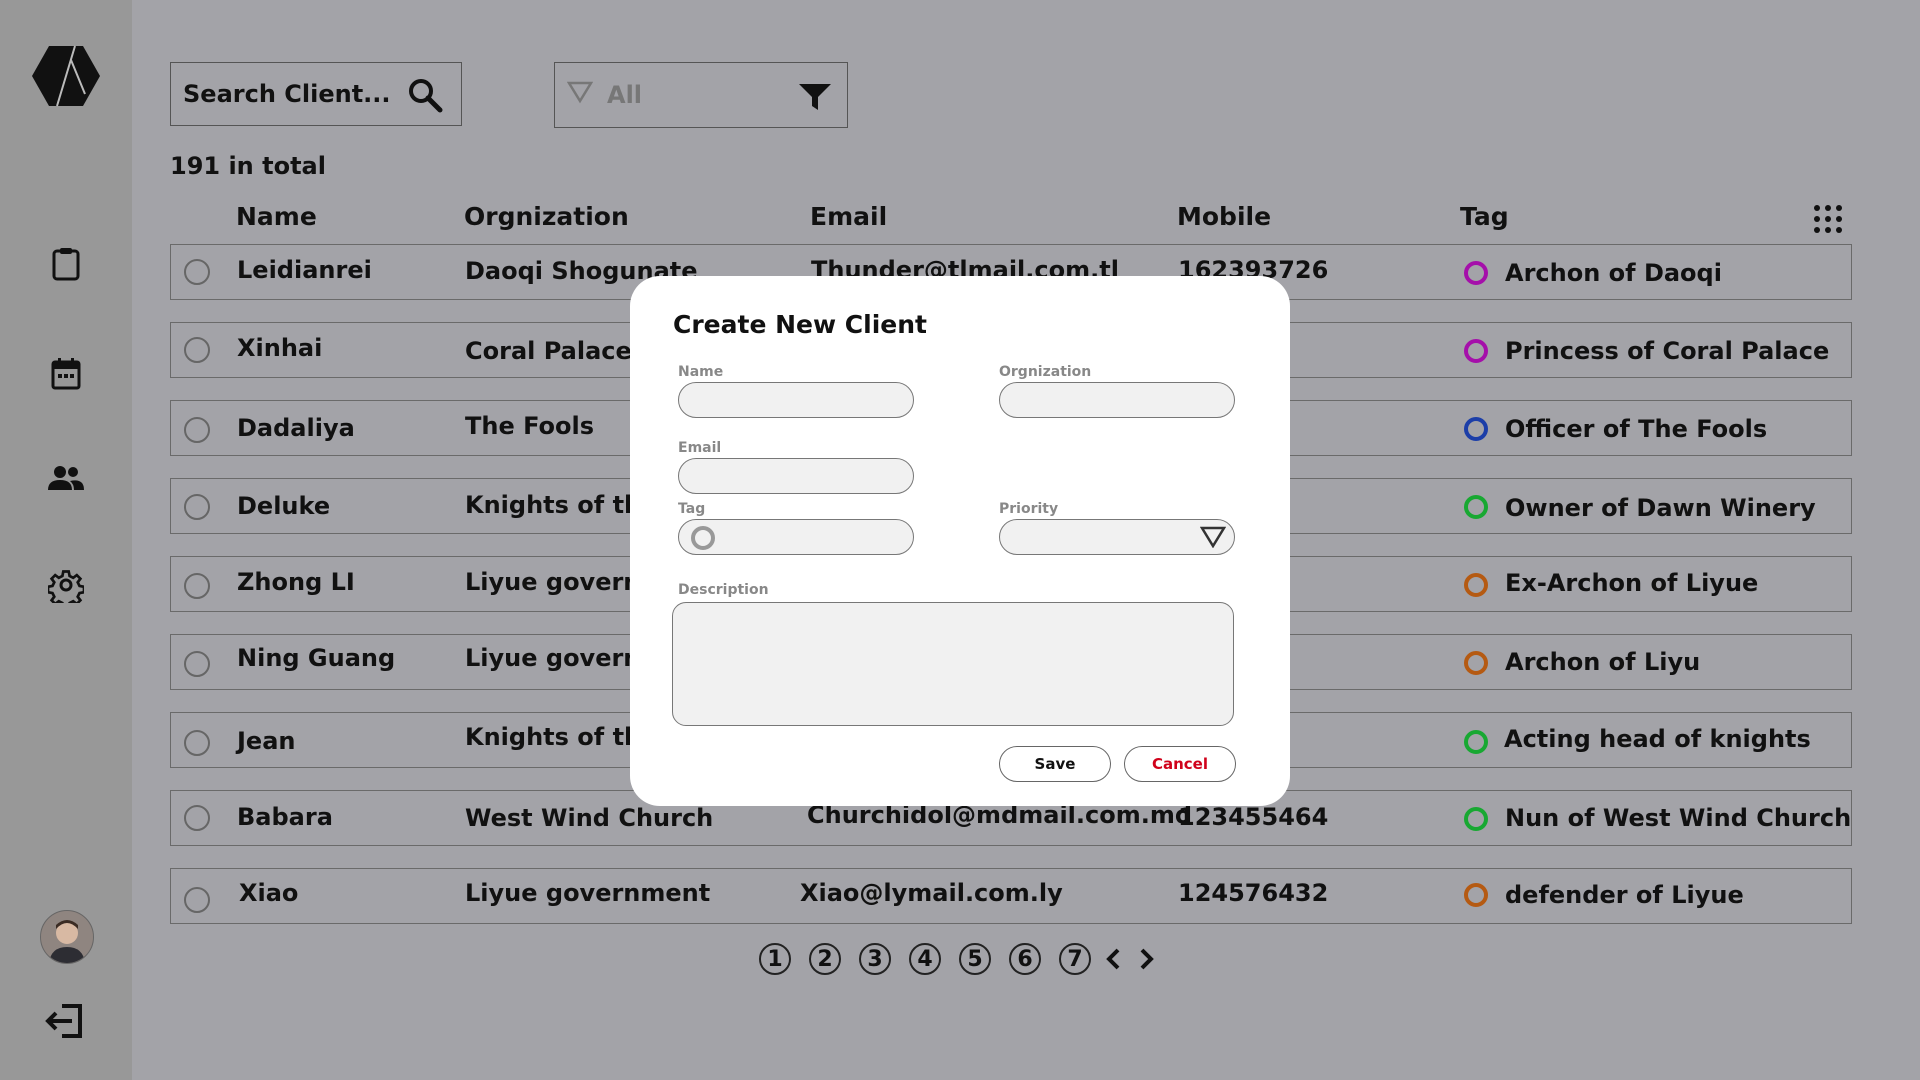 Image resolution: width=1920 pixels, height=1080 pixels. I want to click on save-button: Save, so click(1055, 764).